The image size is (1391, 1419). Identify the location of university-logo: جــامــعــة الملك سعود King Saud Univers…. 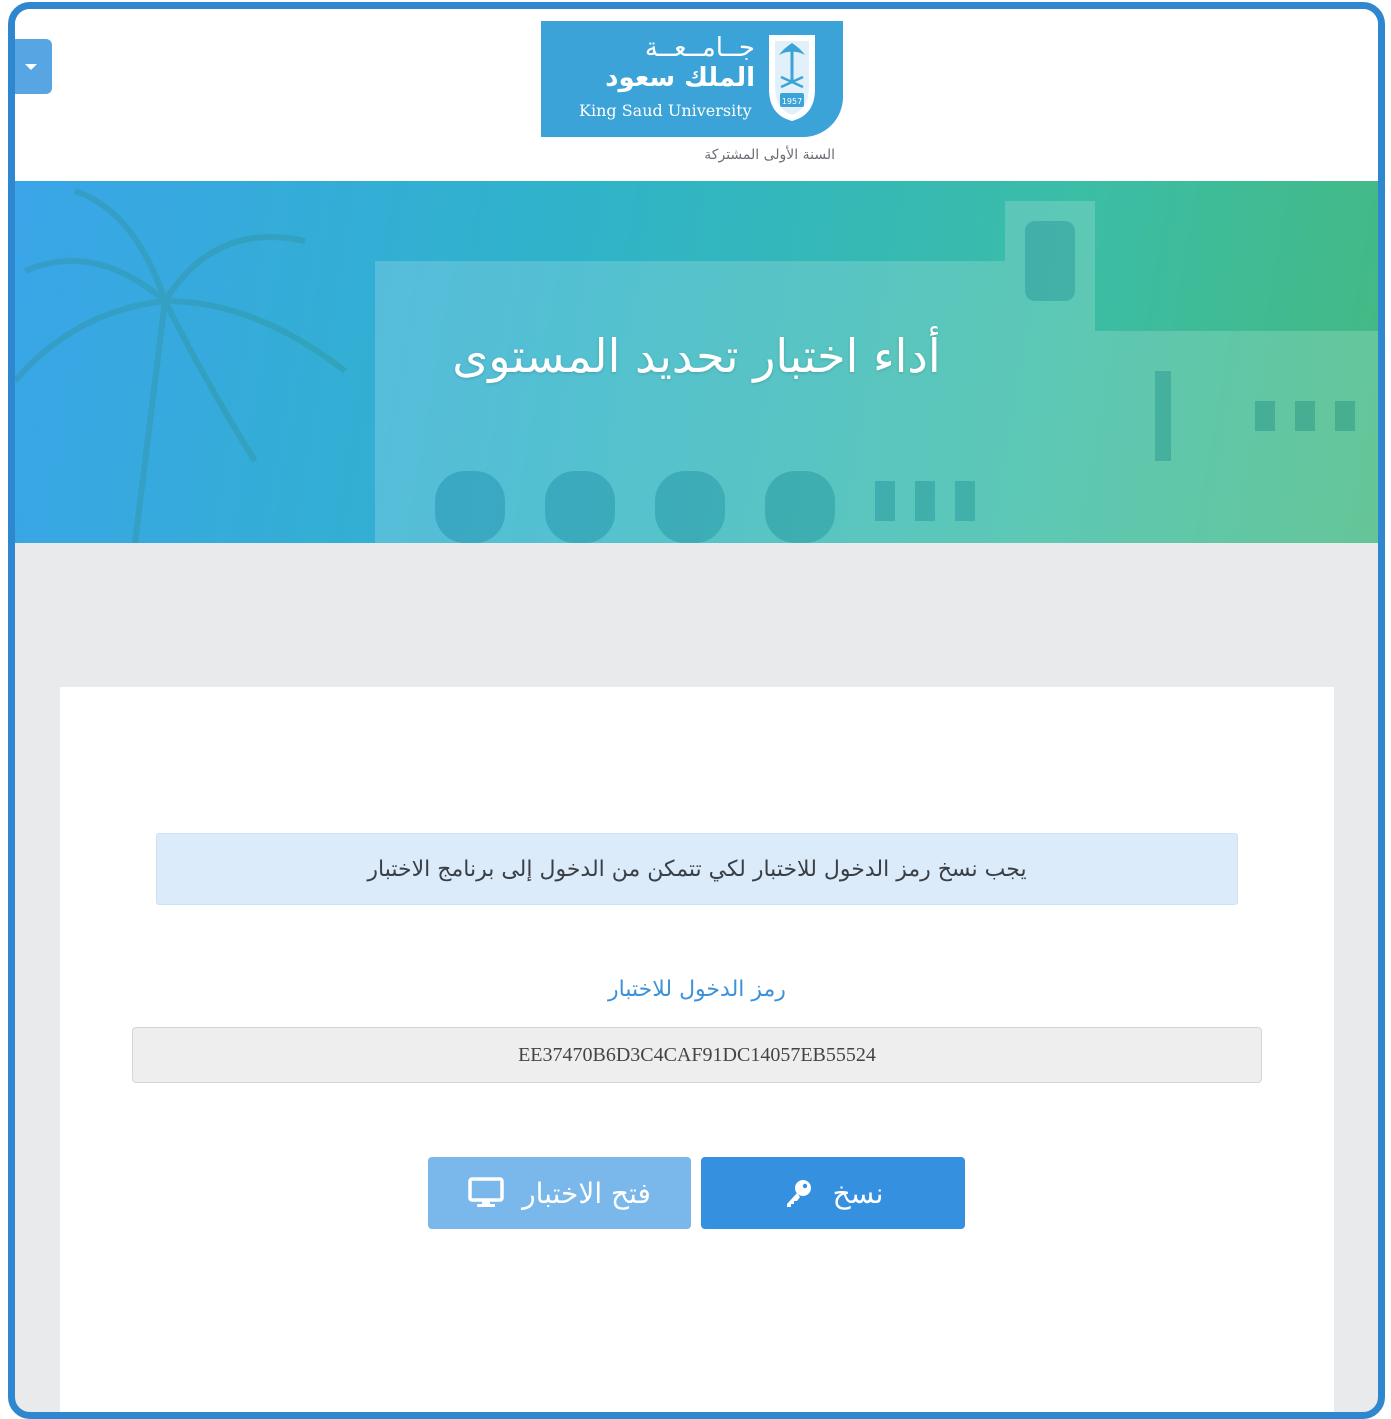
(692, 79).